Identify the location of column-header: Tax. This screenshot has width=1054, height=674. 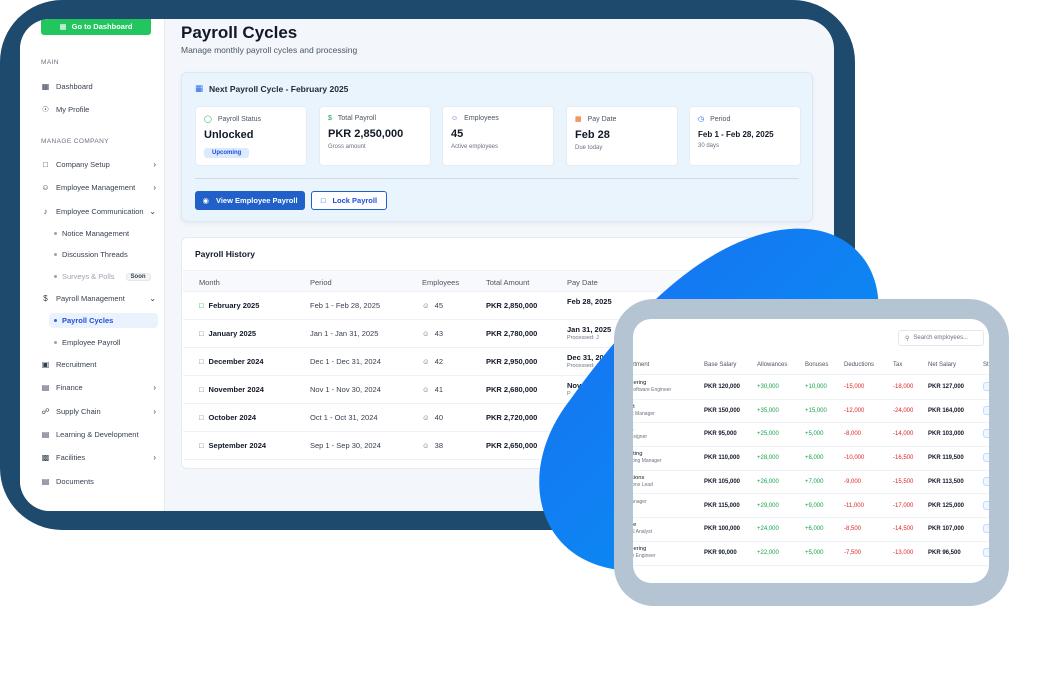
(898, 365).